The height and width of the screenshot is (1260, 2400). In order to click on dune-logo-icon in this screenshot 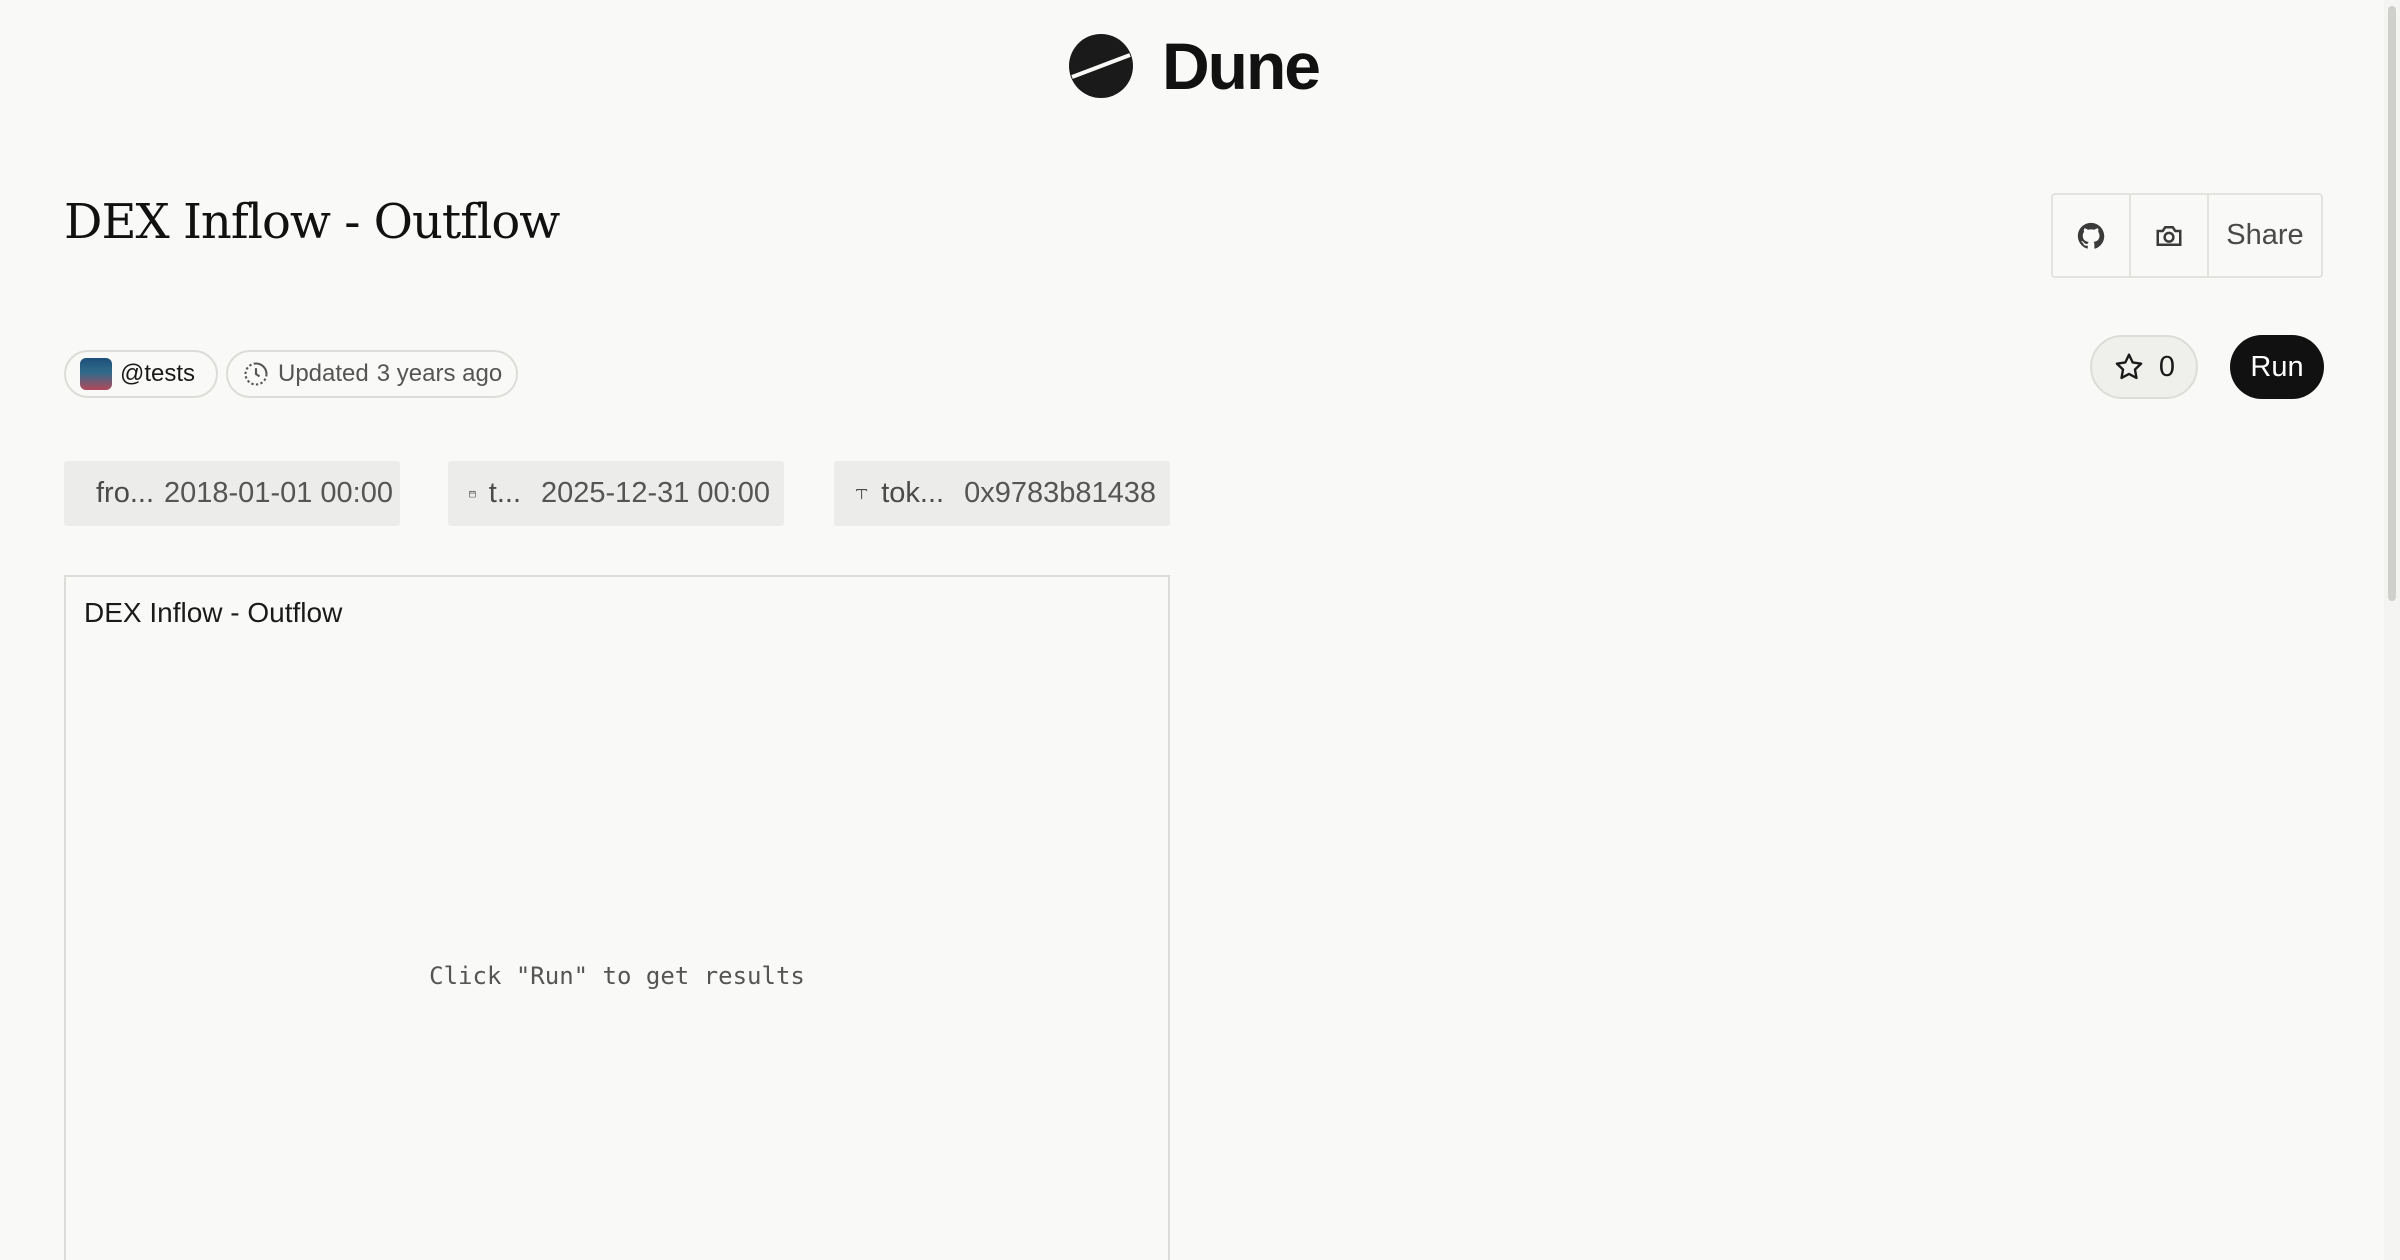, I will do `click(1101, 66)`.